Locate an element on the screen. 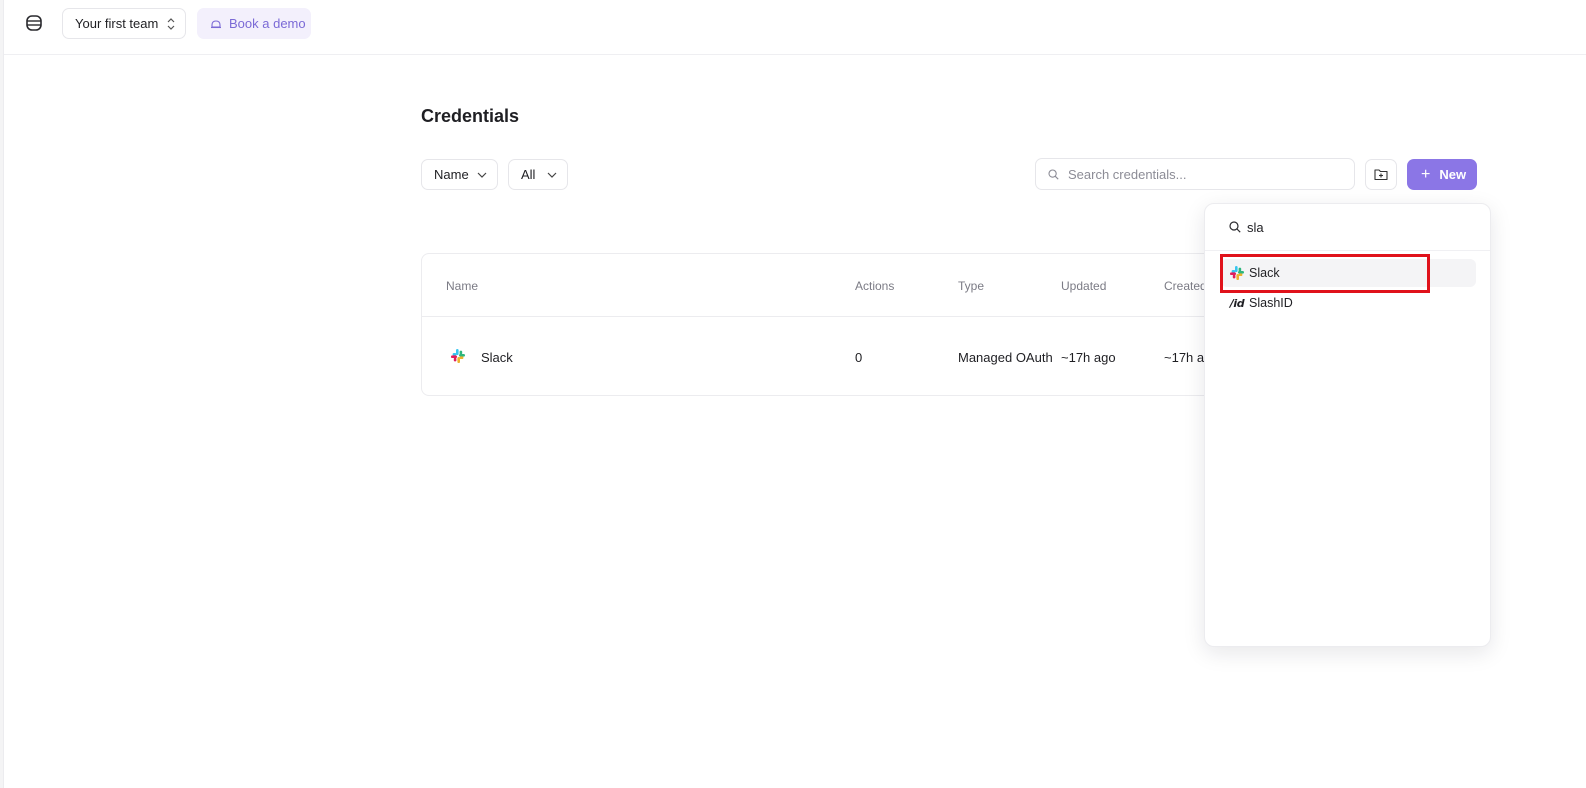 This screenshot has width=1586, height=788. left-rail is located at coordinates (2, 394).